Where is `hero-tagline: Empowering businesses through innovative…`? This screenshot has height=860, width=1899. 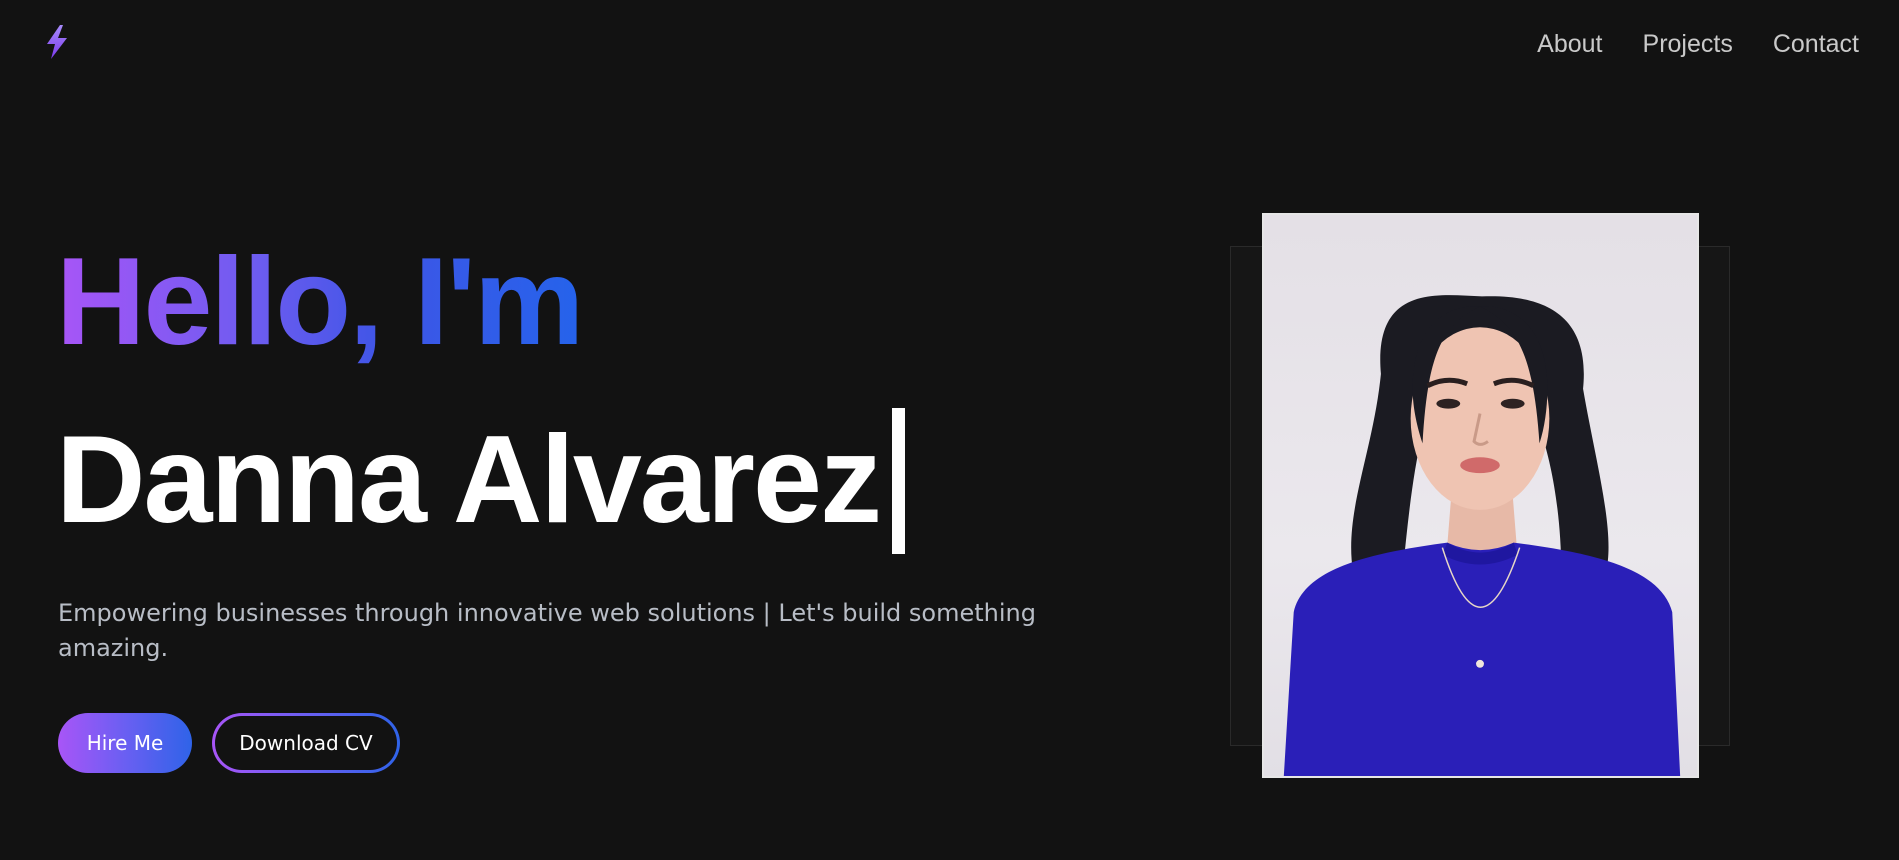 hero-tagline: Empowering businesses through innovative… is located at coordinates (547, 630).